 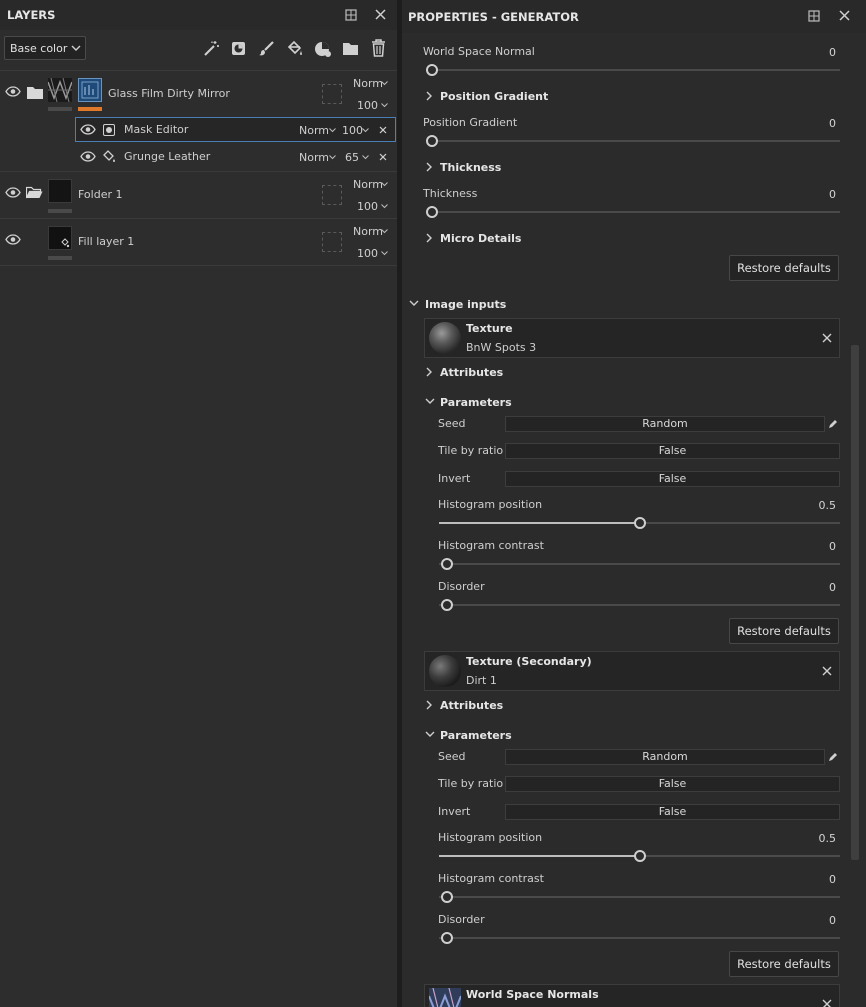 I want to click on thickness-section: Thickness, so click(x=470, y=167).